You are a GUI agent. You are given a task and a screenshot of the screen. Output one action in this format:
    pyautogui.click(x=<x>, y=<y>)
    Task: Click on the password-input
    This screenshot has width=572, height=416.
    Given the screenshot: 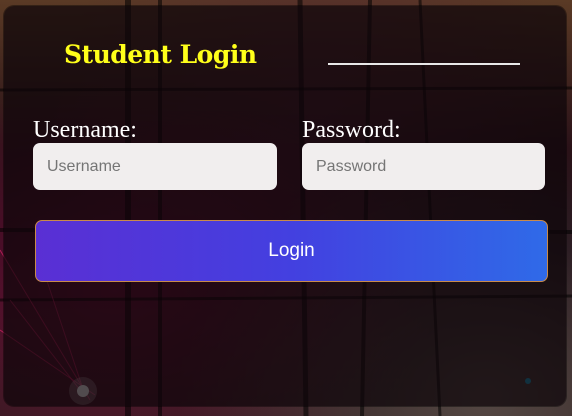 What is the action you would take?
    pyautogui.click(x=423, y=166)
    